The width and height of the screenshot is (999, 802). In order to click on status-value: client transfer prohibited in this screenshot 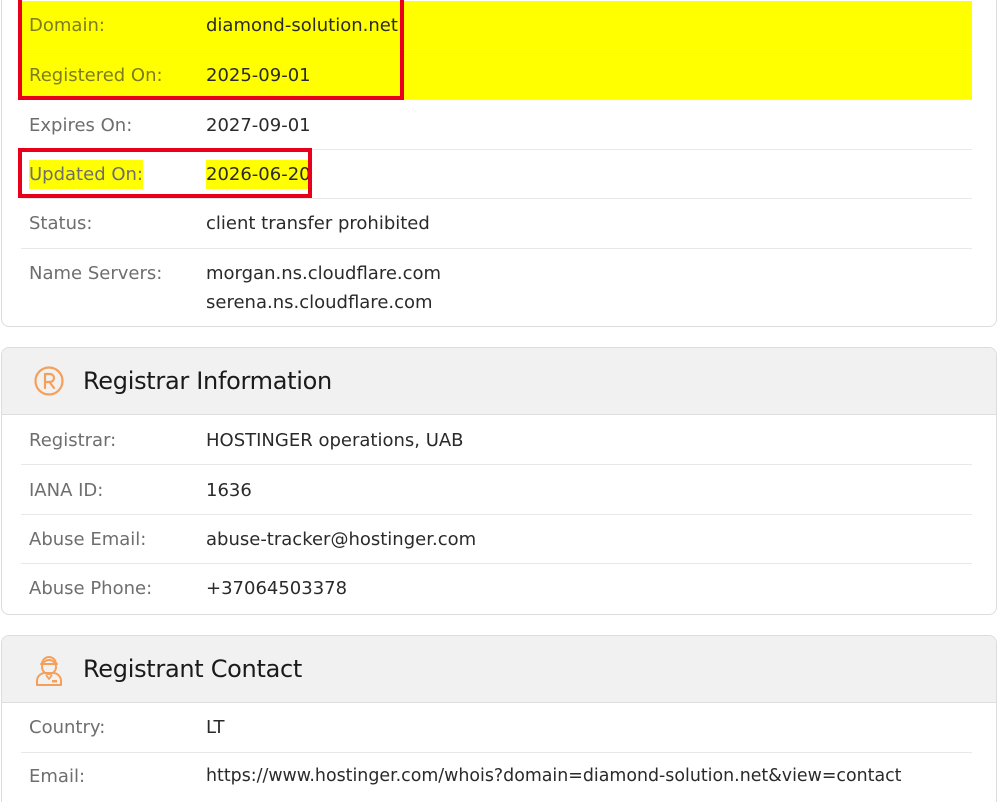, I will do `click(318, 223)`.